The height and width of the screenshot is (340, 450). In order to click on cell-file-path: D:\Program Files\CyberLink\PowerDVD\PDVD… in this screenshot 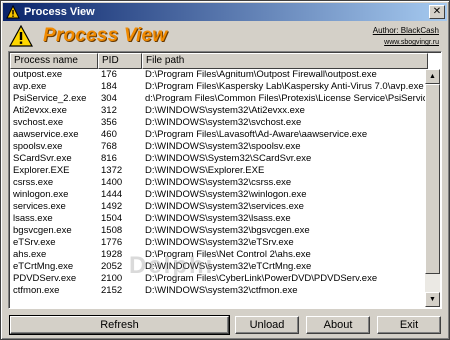, I will do `click(261, 278)`.